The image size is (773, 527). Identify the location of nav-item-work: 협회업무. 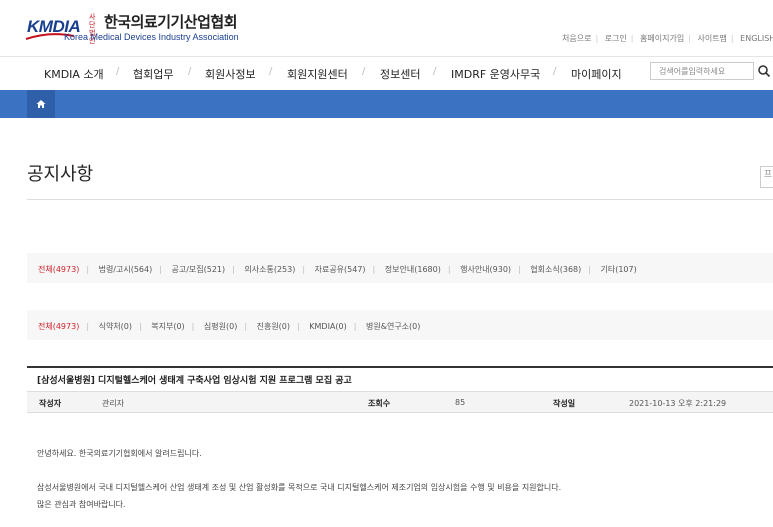
(153, 74).